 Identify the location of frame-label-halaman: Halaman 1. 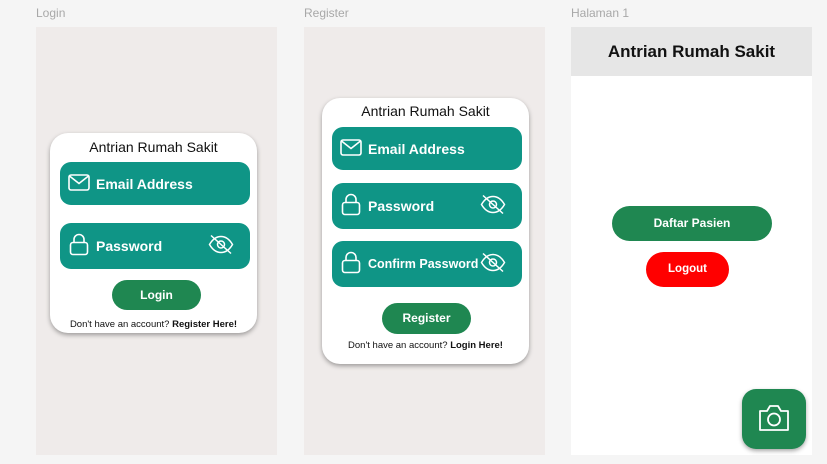
(600, 13).